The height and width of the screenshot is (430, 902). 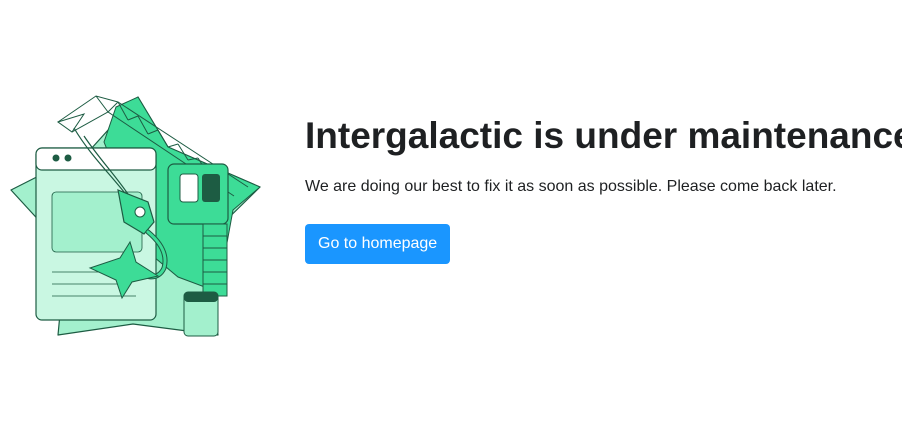 What do you see at coordinates (603, 135) in the screenshot?
I see `page-title: Intergalactic is under maintenance` at bounding box center [603, 135].